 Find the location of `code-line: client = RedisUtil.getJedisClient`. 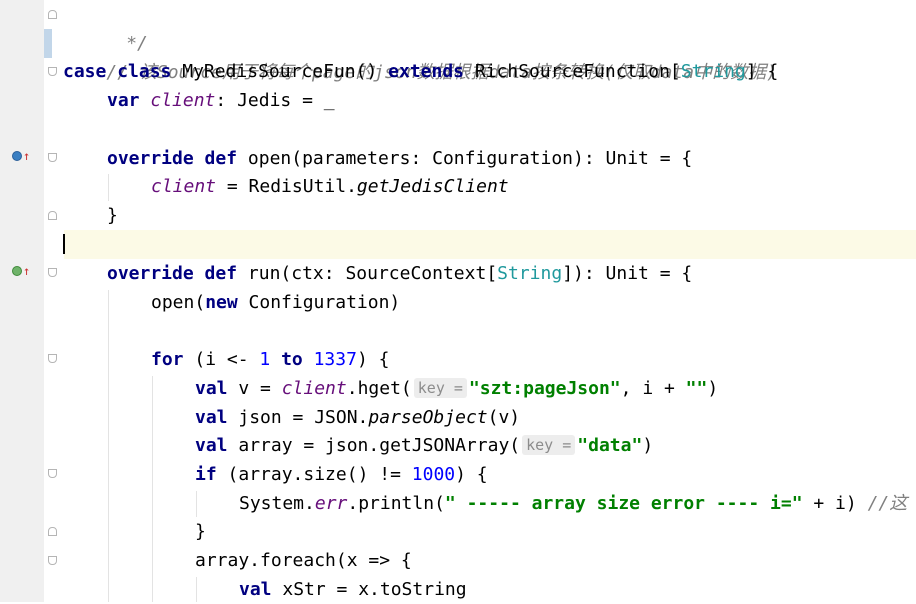

code-line: client = RedisUtil.getJedisClient is located at coordinates (330, 186).